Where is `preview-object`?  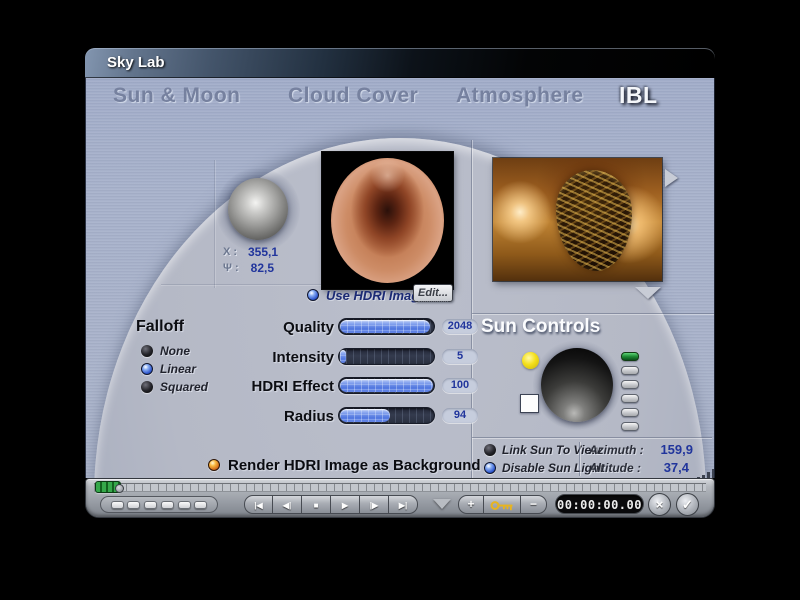
preview-object is located at coordinates (593, 221).